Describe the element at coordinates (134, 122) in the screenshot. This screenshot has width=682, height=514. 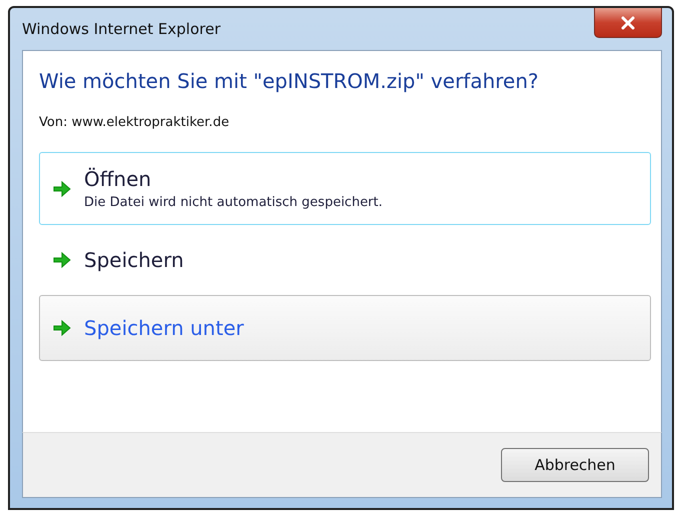
I see `source-text: Von: www.elektropraktiker.de` at that location.